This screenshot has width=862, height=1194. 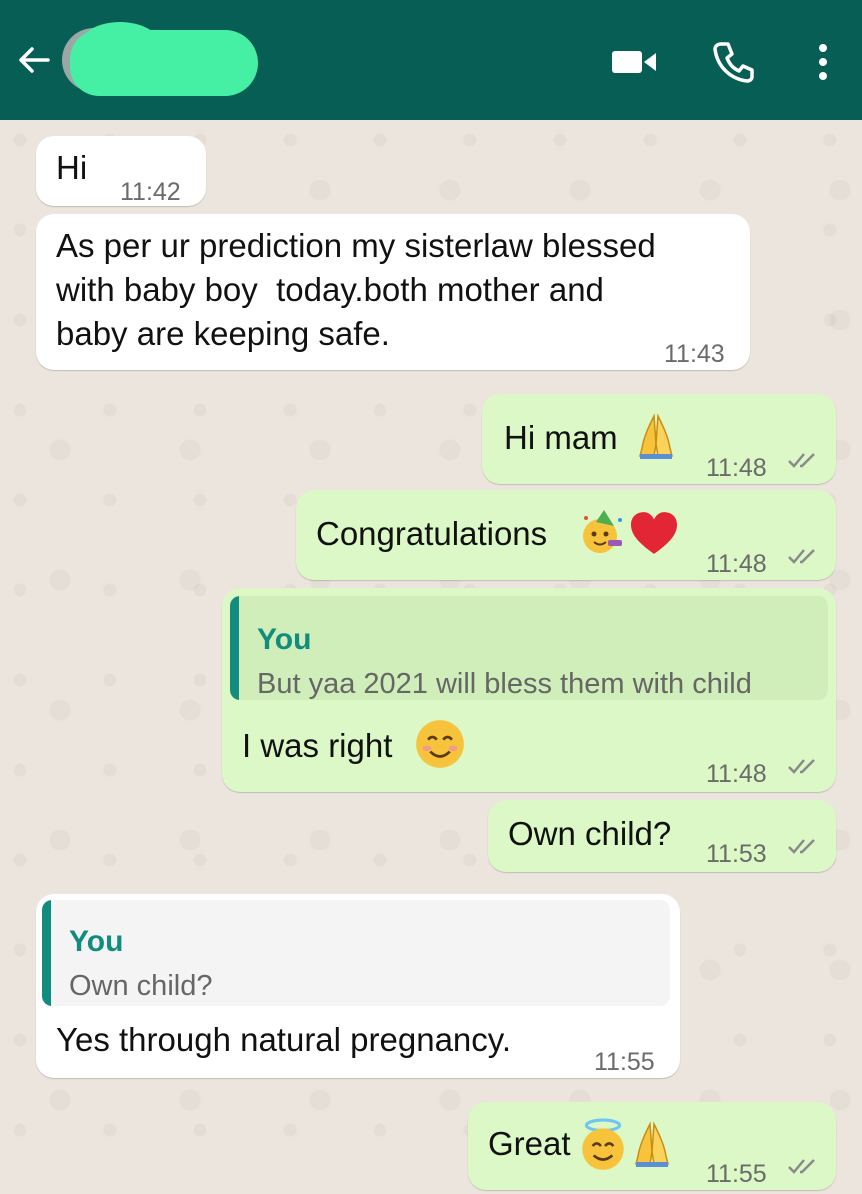 What do you see at coordinates (164, 59) in the screenshot?
I see `contact-name-redacted` at bounding box center [164, 59].